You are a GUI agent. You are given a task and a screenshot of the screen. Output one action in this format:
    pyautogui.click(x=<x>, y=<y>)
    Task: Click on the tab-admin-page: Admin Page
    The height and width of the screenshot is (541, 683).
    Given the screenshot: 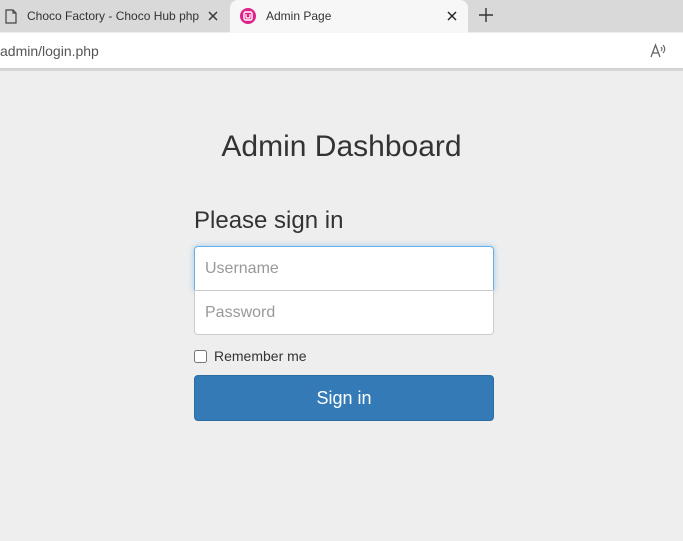 What is the action you would take?
    pyautogui.click(x=349, y=16)
    